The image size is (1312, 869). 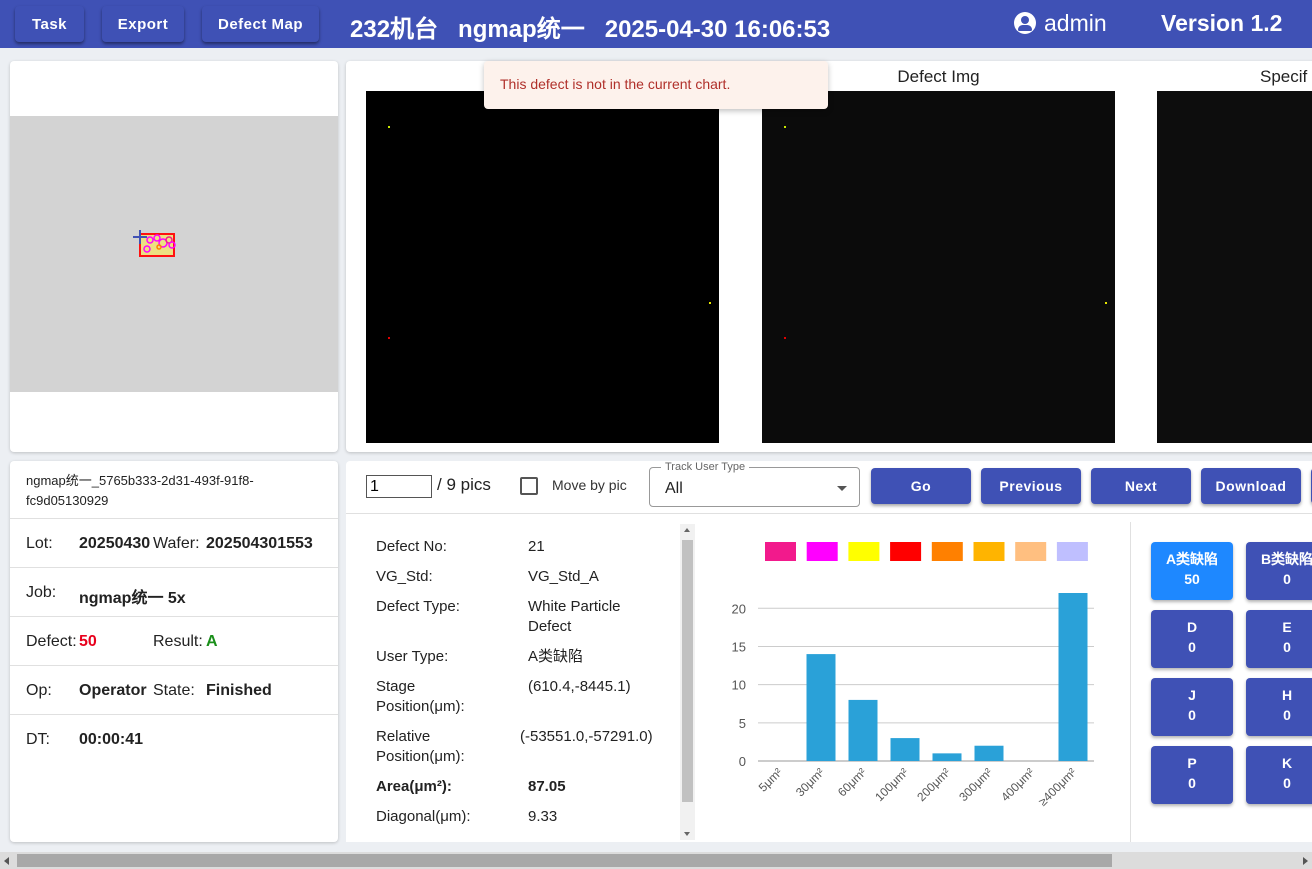 I want to click on details-scrollbar, so click(x=687, y=682).